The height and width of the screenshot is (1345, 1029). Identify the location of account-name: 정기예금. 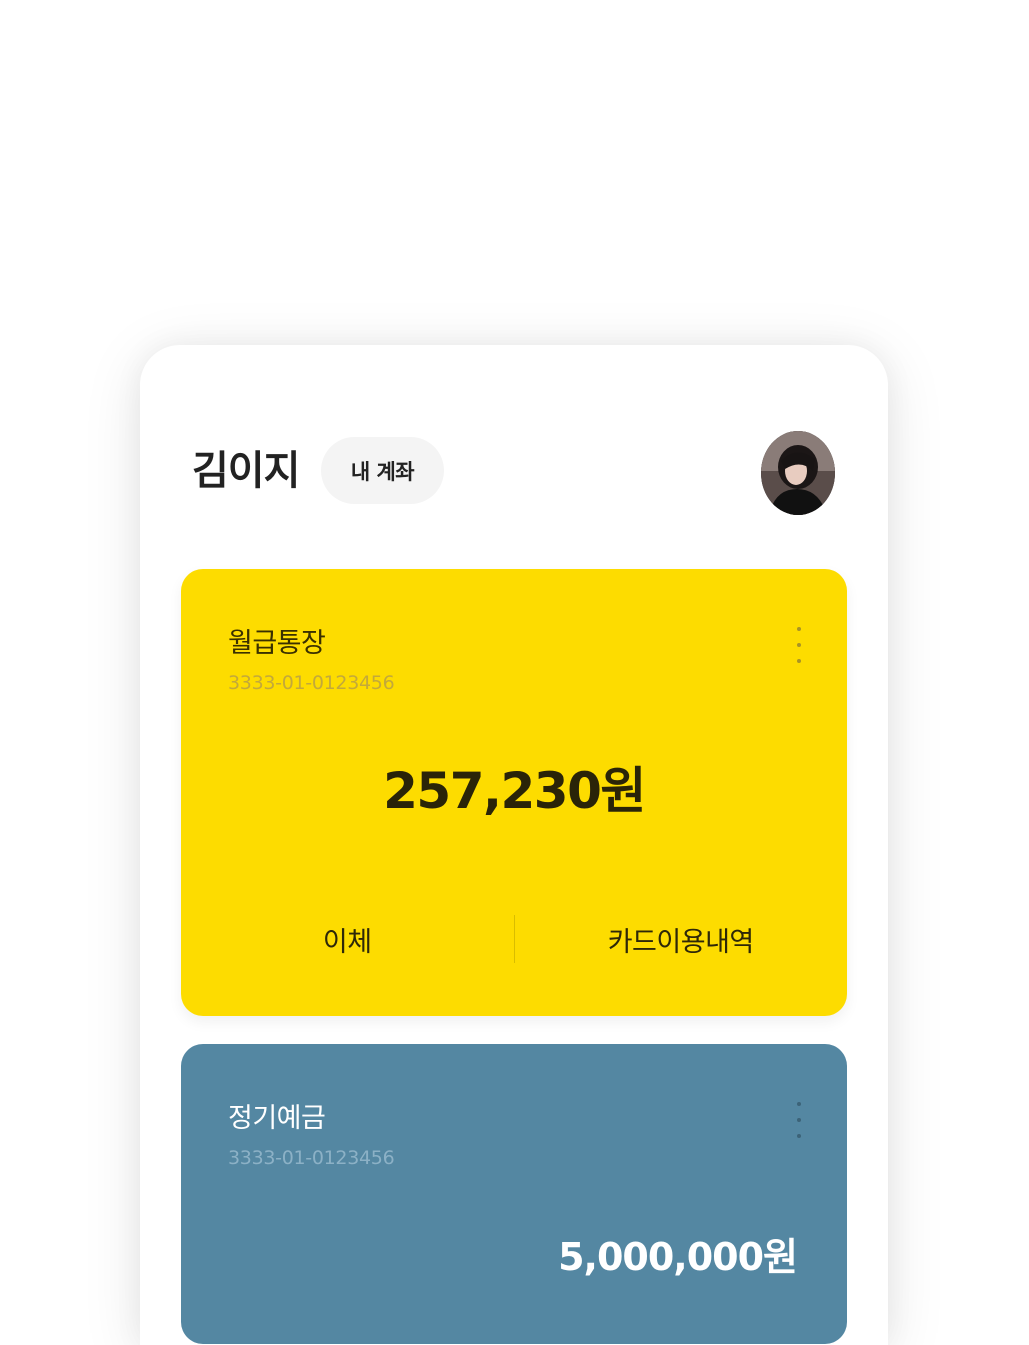
(277, 1118).